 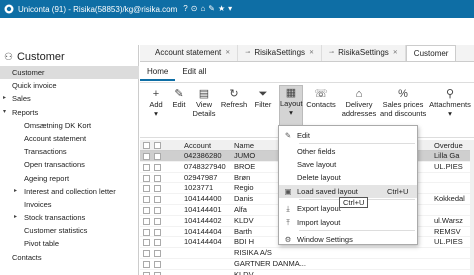 What do you see at coordinates (453, 188) in the screenshot?
I see `cell-extra` at bounding box center [453, 188].